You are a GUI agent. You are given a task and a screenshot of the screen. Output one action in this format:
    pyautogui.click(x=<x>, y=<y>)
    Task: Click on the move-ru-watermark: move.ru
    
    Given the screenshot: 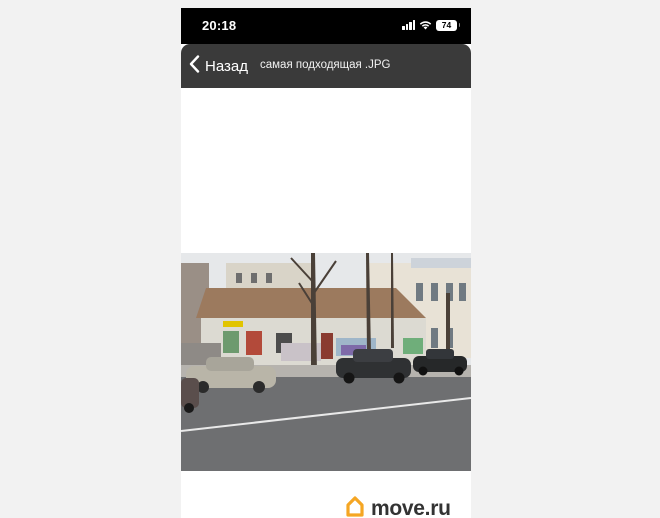 What is the action you would take?
    pyautogui.click(x=397, y=506)
    